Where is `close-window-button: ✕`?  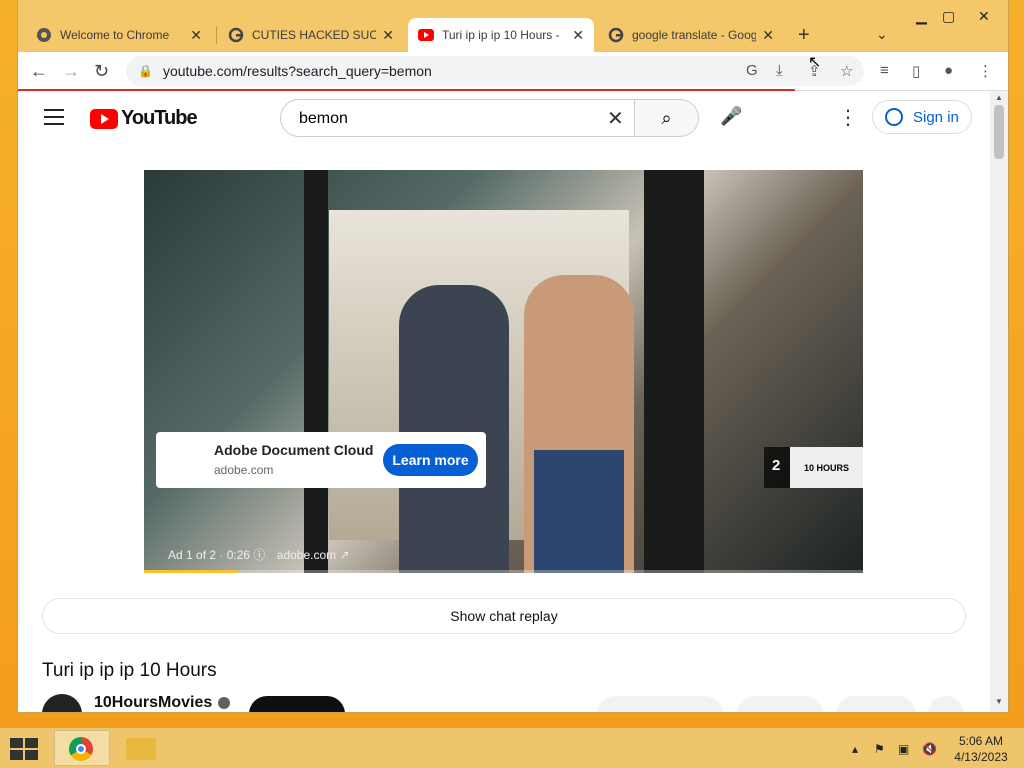
close-window-button: ✕ is located at coordinates (984, 16).